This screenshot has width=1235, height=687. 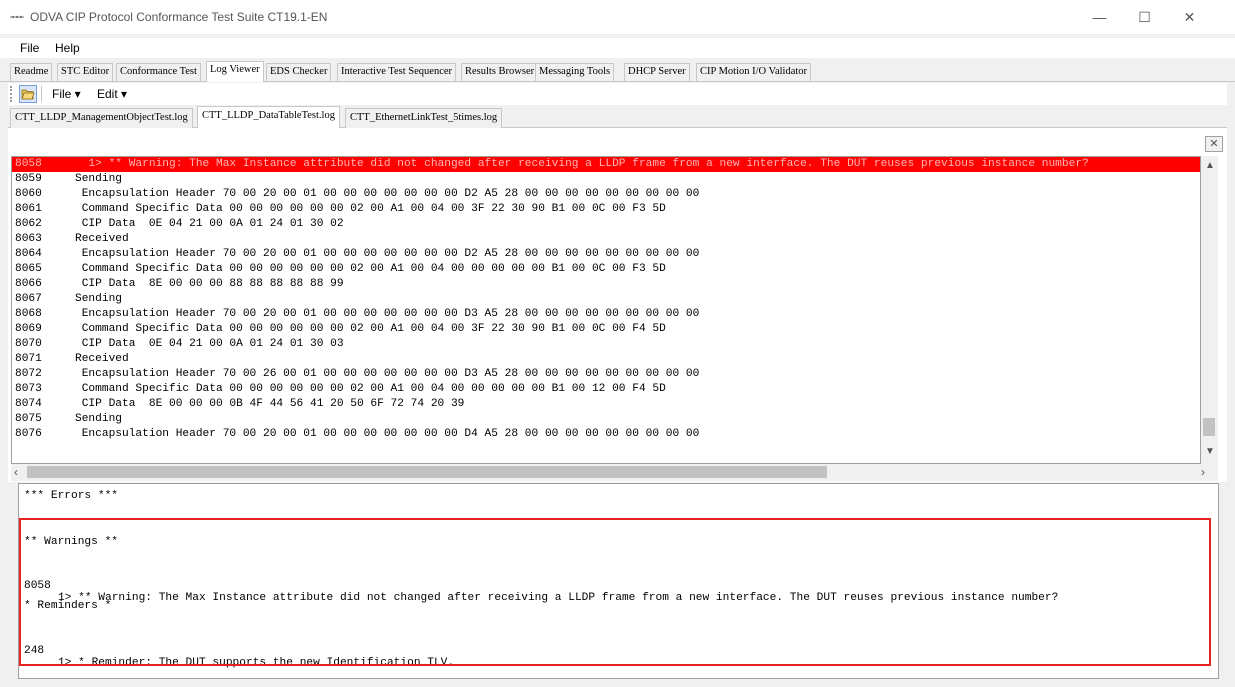 I want to click on tab-conformance-test: Conformance Test, so click(x=158, y=72).